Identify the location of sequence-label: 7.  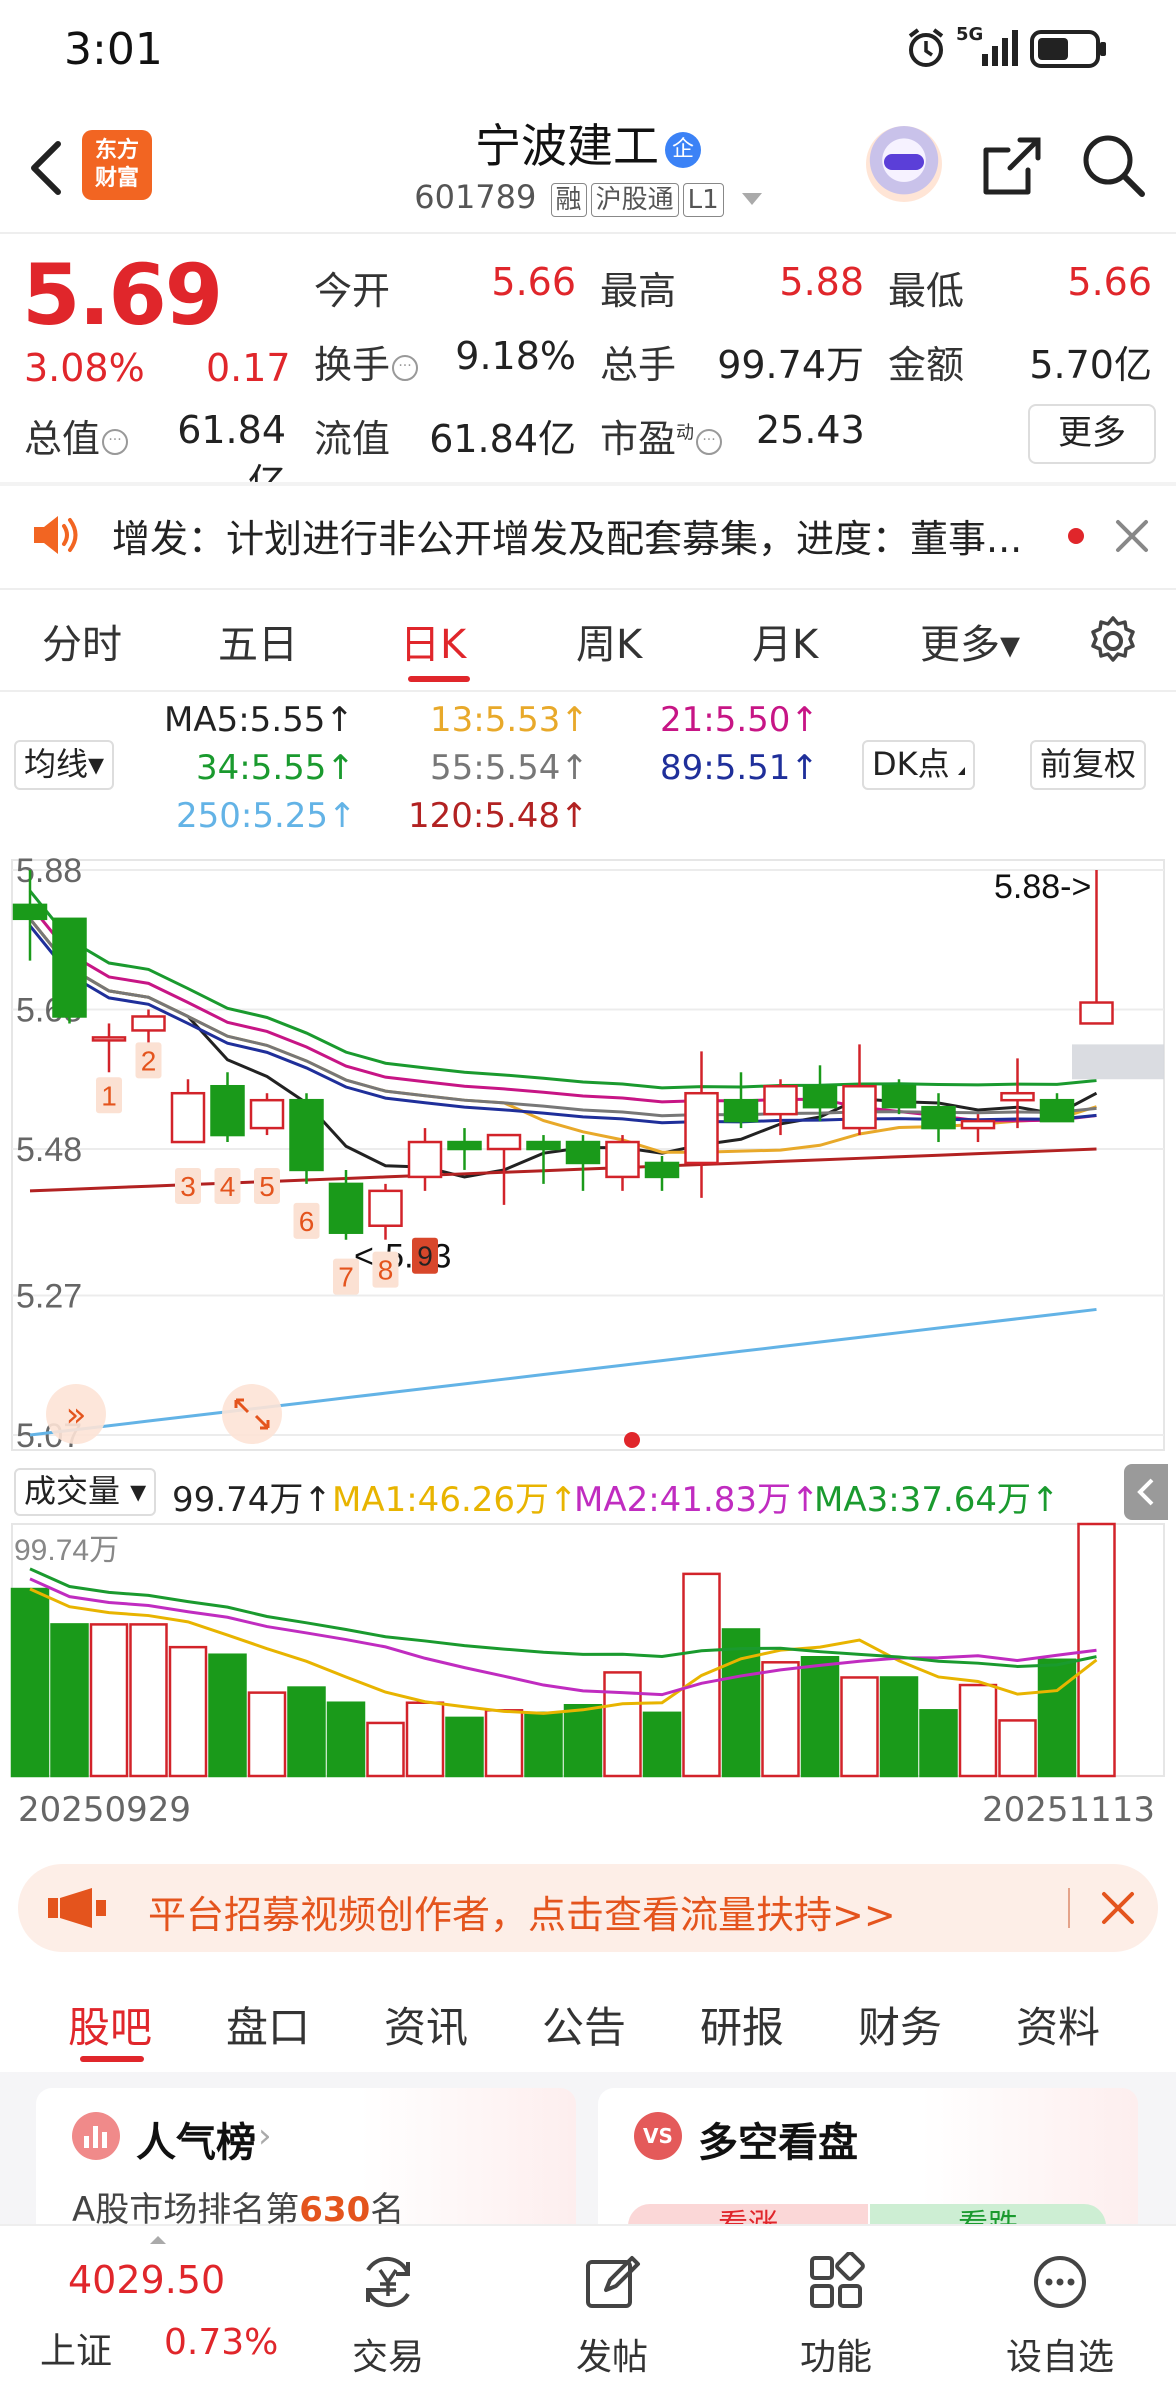
(346, 1277).